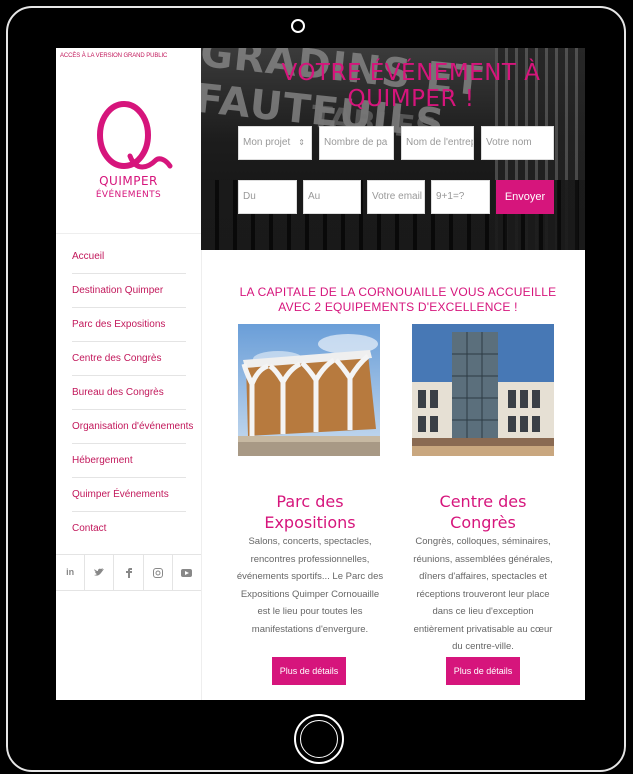 The height and width of the screenshot is (774, 633). What do you see at coordinates (128, 257) in the screenshot?
I see `nav-item-accueil: Accueil` at bounding box center [128, 257].